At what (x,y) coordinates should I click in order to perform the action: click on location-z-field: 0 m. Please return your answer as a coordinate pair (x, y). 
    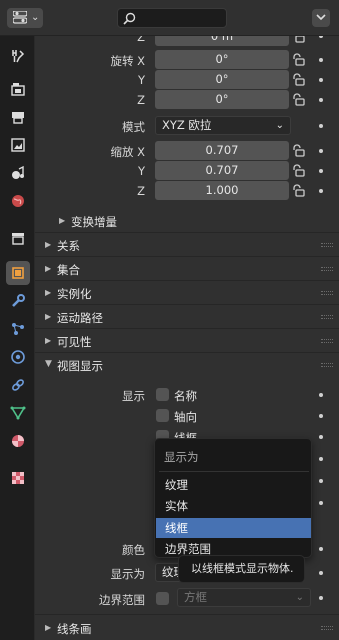
    Looking at the image, I should click on (222, 41).